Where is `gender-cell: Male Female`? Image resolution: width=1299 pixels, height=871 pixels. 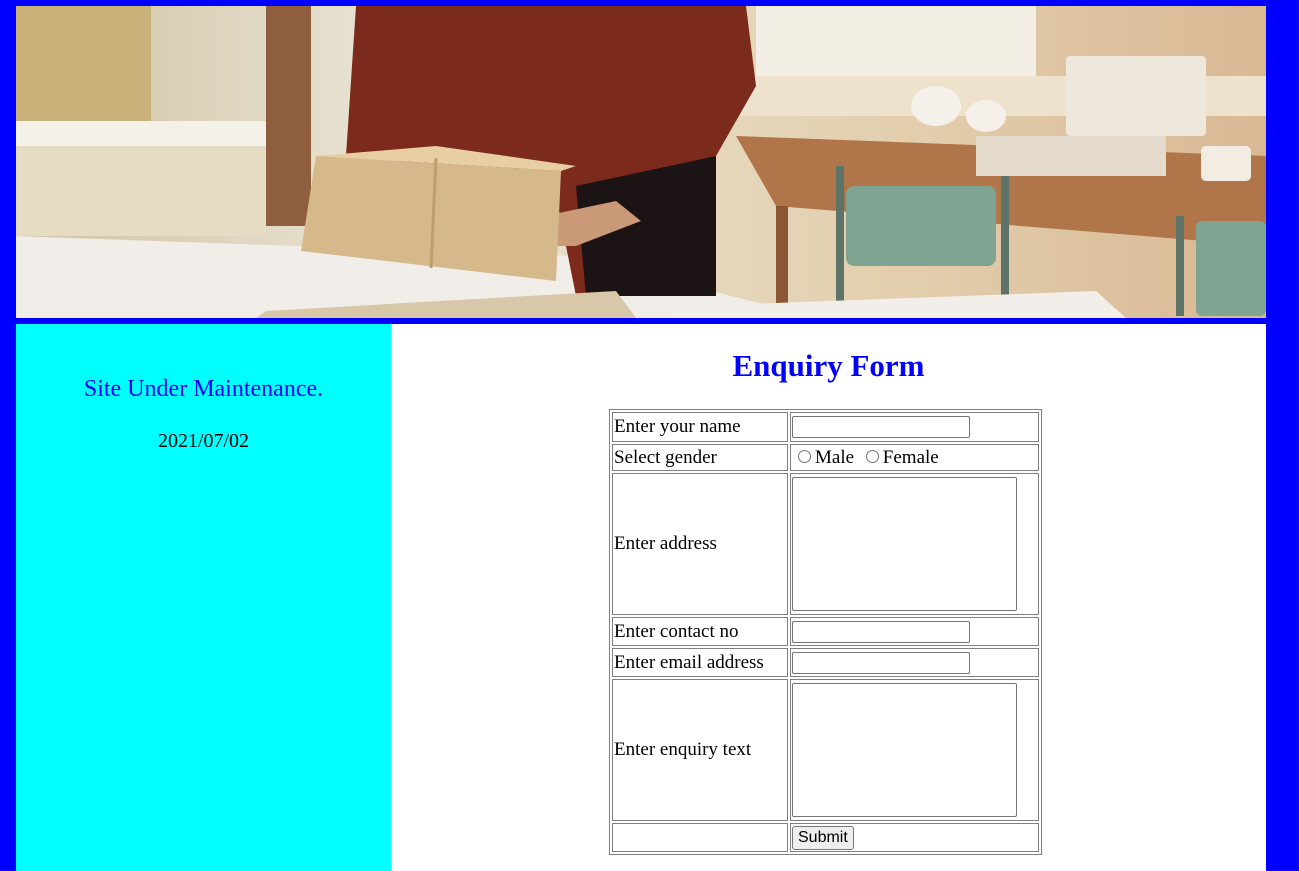
gender-cell: Male Female is located at coordinates (914, 457).